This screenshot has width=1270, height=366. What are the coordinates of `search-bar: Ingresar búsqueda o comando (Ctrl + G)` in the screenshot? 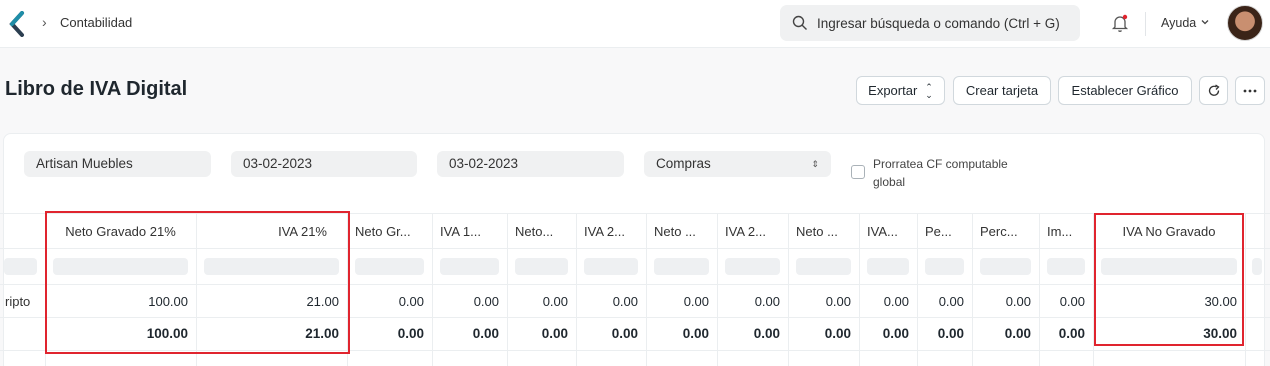 It's located at (930, 23).